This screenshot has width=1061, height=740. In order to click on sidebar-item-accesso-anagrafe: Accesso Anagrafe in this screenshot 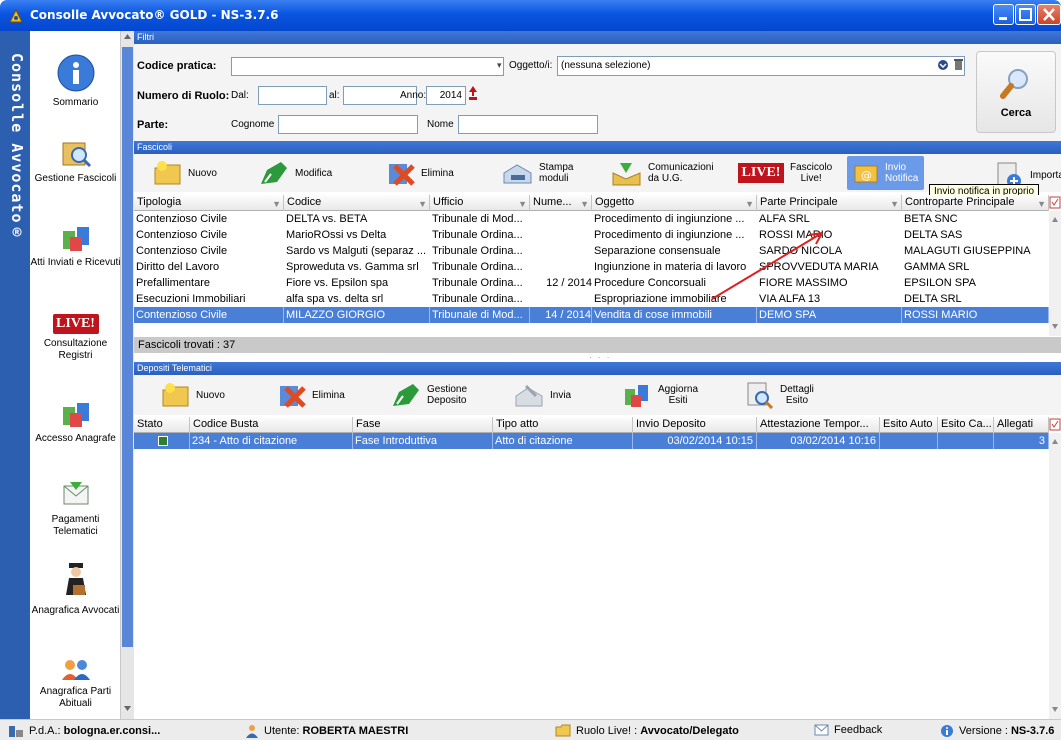, I will do `click(75, 422)`.